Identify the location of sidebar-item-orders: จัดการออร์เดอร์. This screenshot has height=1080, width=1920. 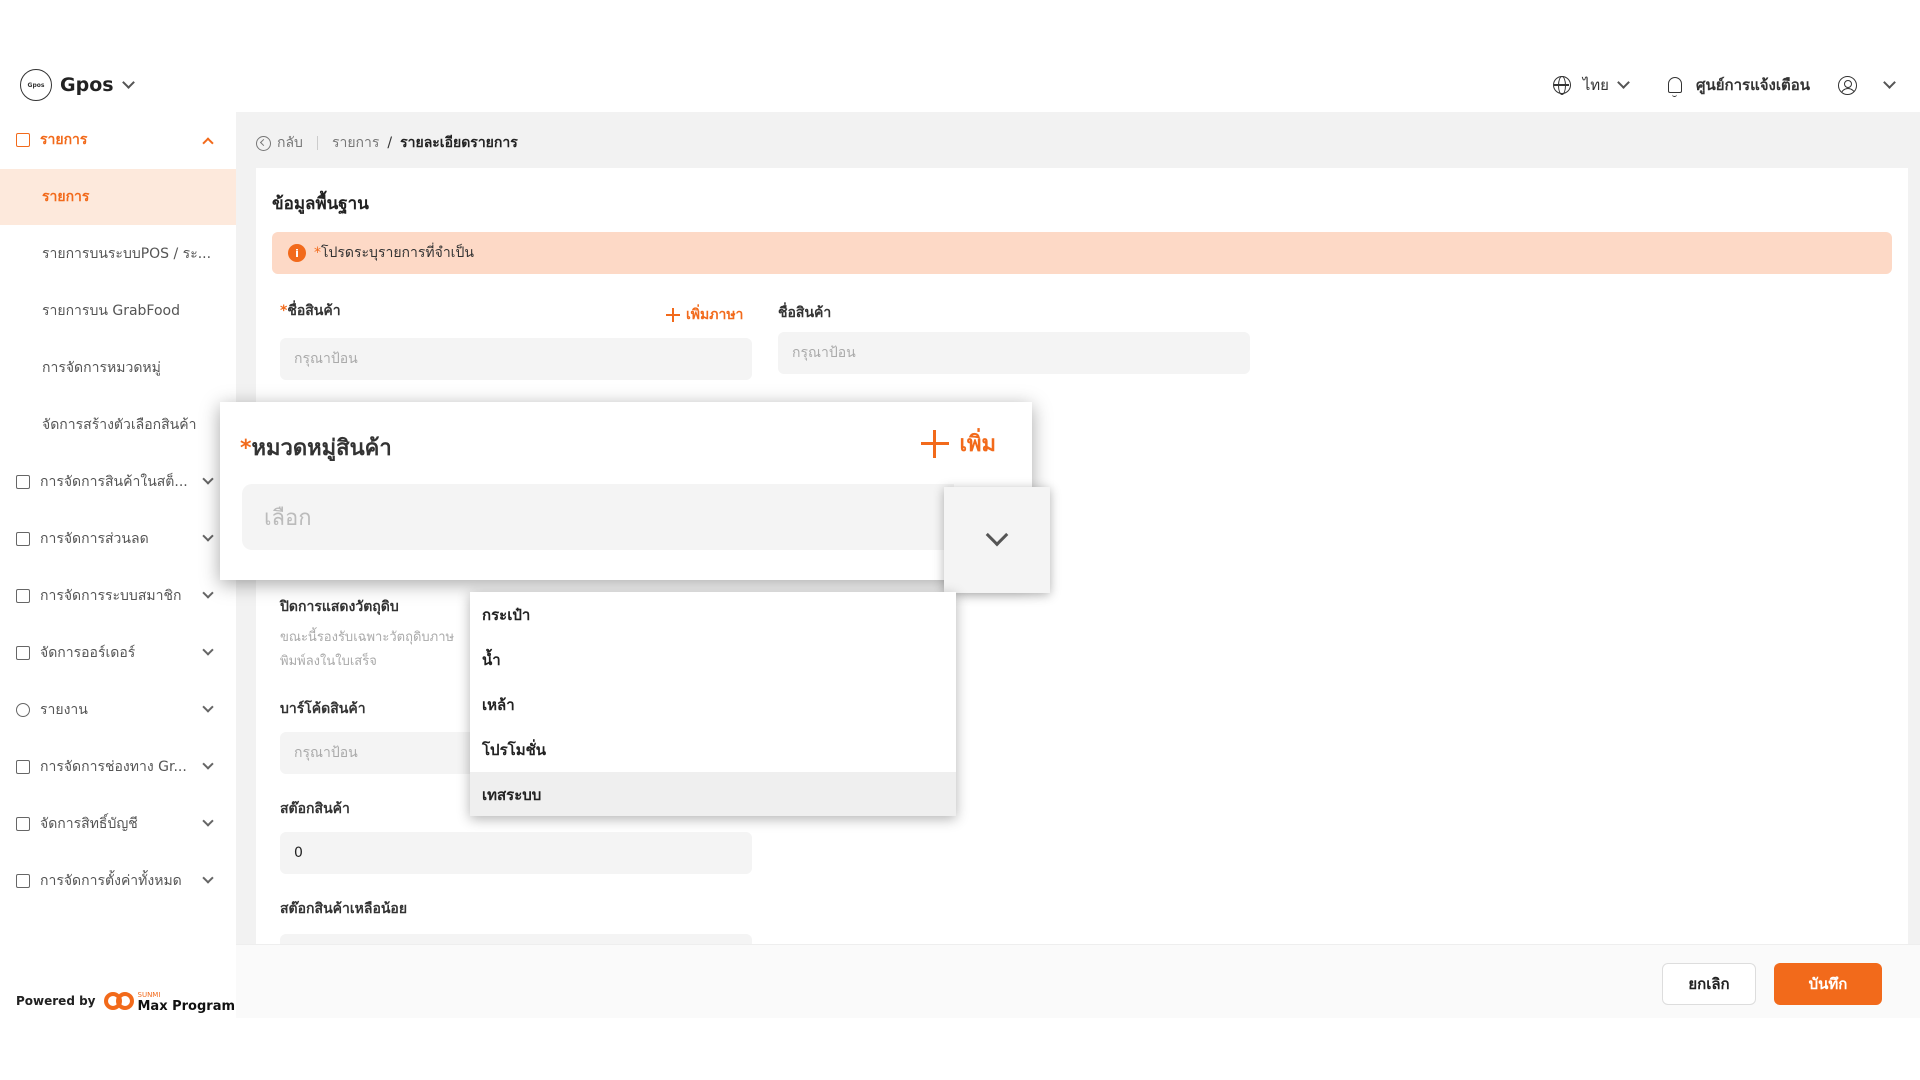
(118, 653).